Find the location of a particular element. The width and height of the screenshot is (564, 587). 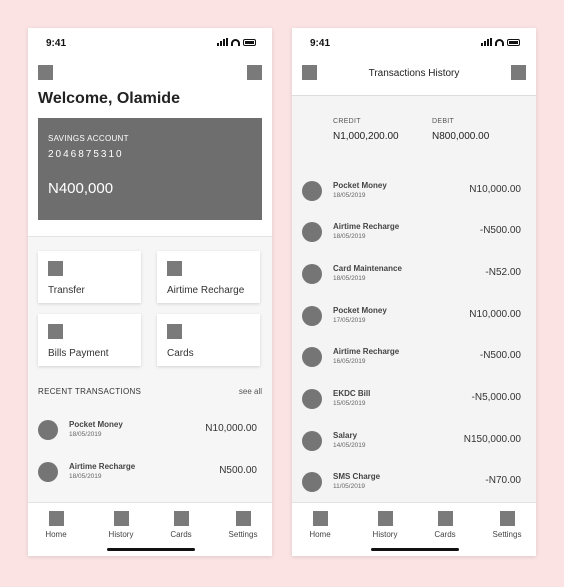

bills-payment-button: Bills Payment is located at coordinates (89, 340).